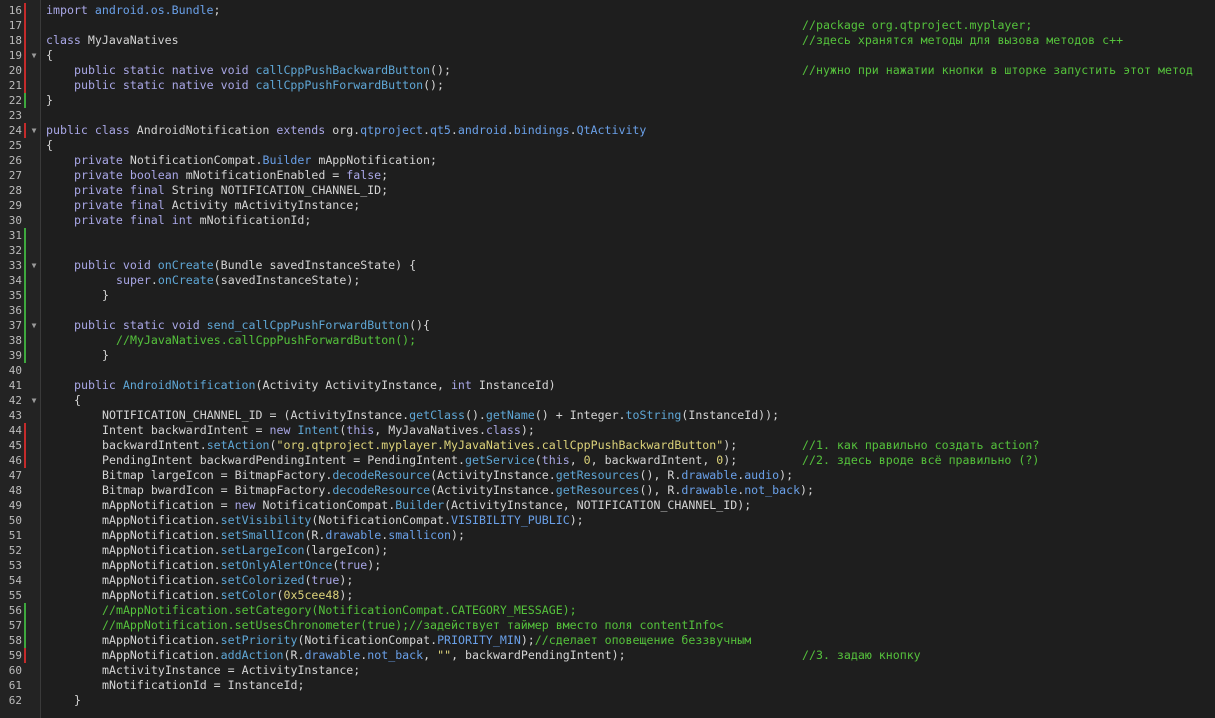 The image size is (1215, 718). Describe the element at coordinates (607, 595) in the screenshot. I see `code-line: 55 mAppNotification.setColor(0x5cee48);` at that location.